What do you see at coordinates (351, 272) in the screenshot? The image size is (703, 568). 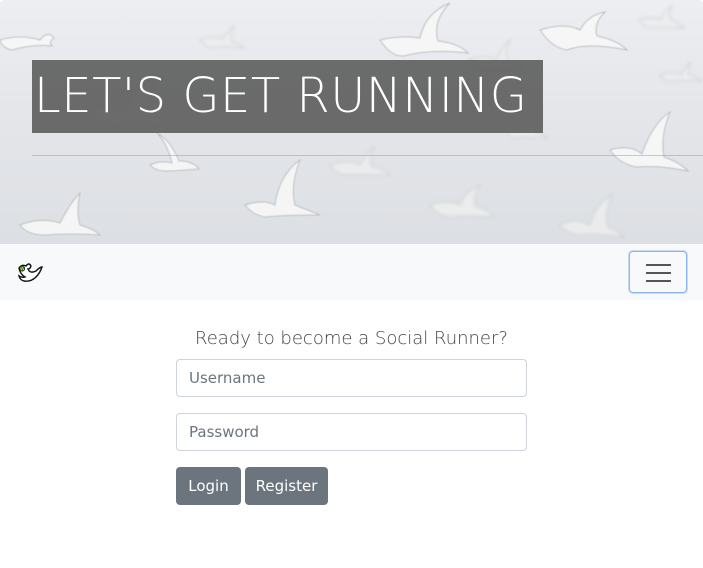 I see `navbar` at bounding box center [351, 272].